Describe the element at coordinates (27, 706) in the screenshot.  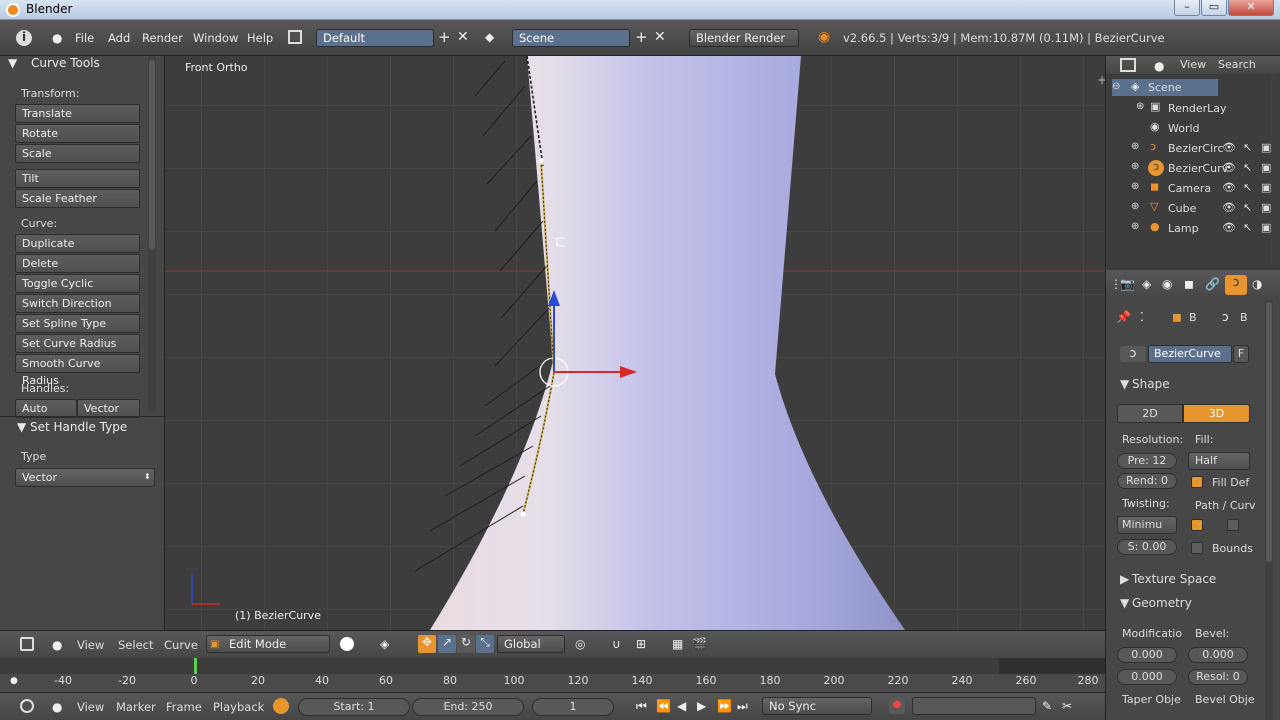
I see `timeline-editor-icon` at that location.